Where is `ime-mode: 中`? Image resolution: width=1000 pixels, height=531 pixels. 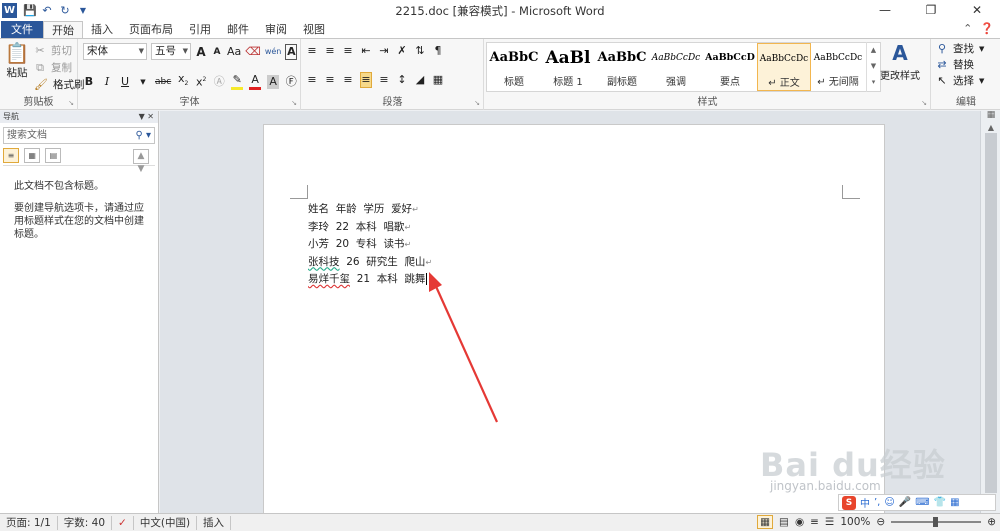 ime-mode: 中 is located at coordinates (865, 502).